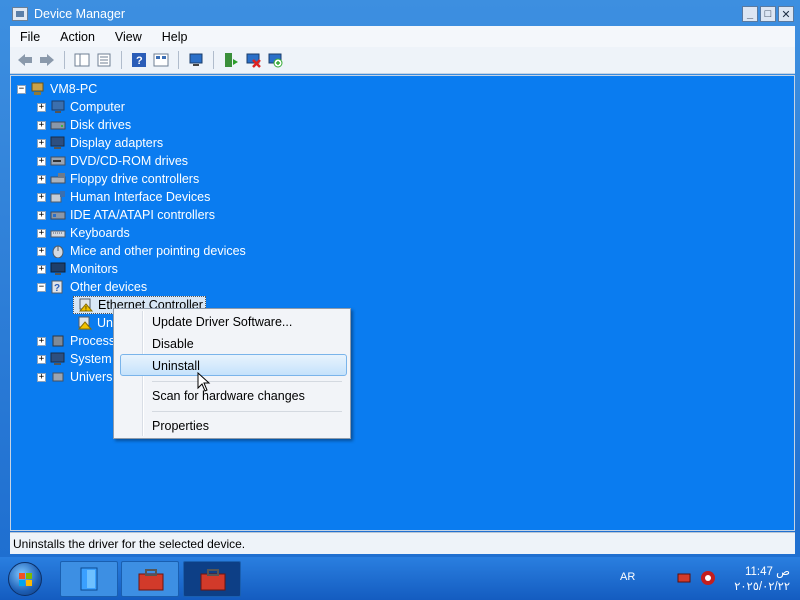 This screenshot has width=800, height=600. I want to click on tree-category-disk-drives: + Disk drives, so click(84, 125).